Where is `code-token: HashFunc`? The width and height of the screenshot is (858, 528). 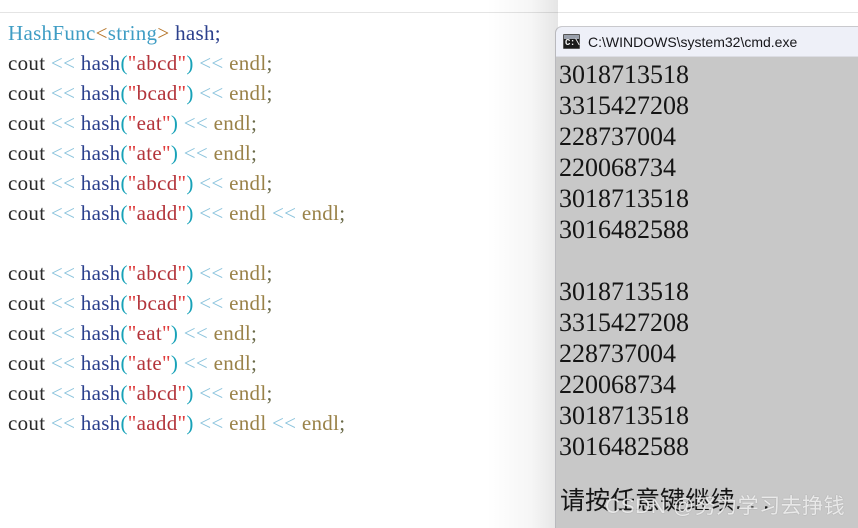 code-token: HashFunc is located at coordinates (52, 33).